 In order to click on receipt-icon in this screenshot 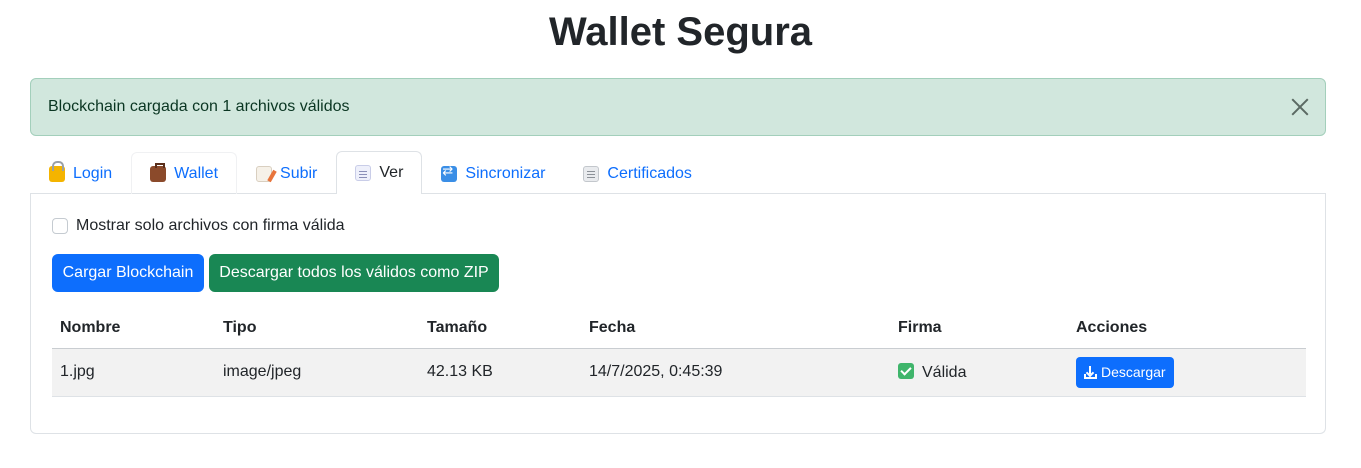, I will do `click(591, 173)`.